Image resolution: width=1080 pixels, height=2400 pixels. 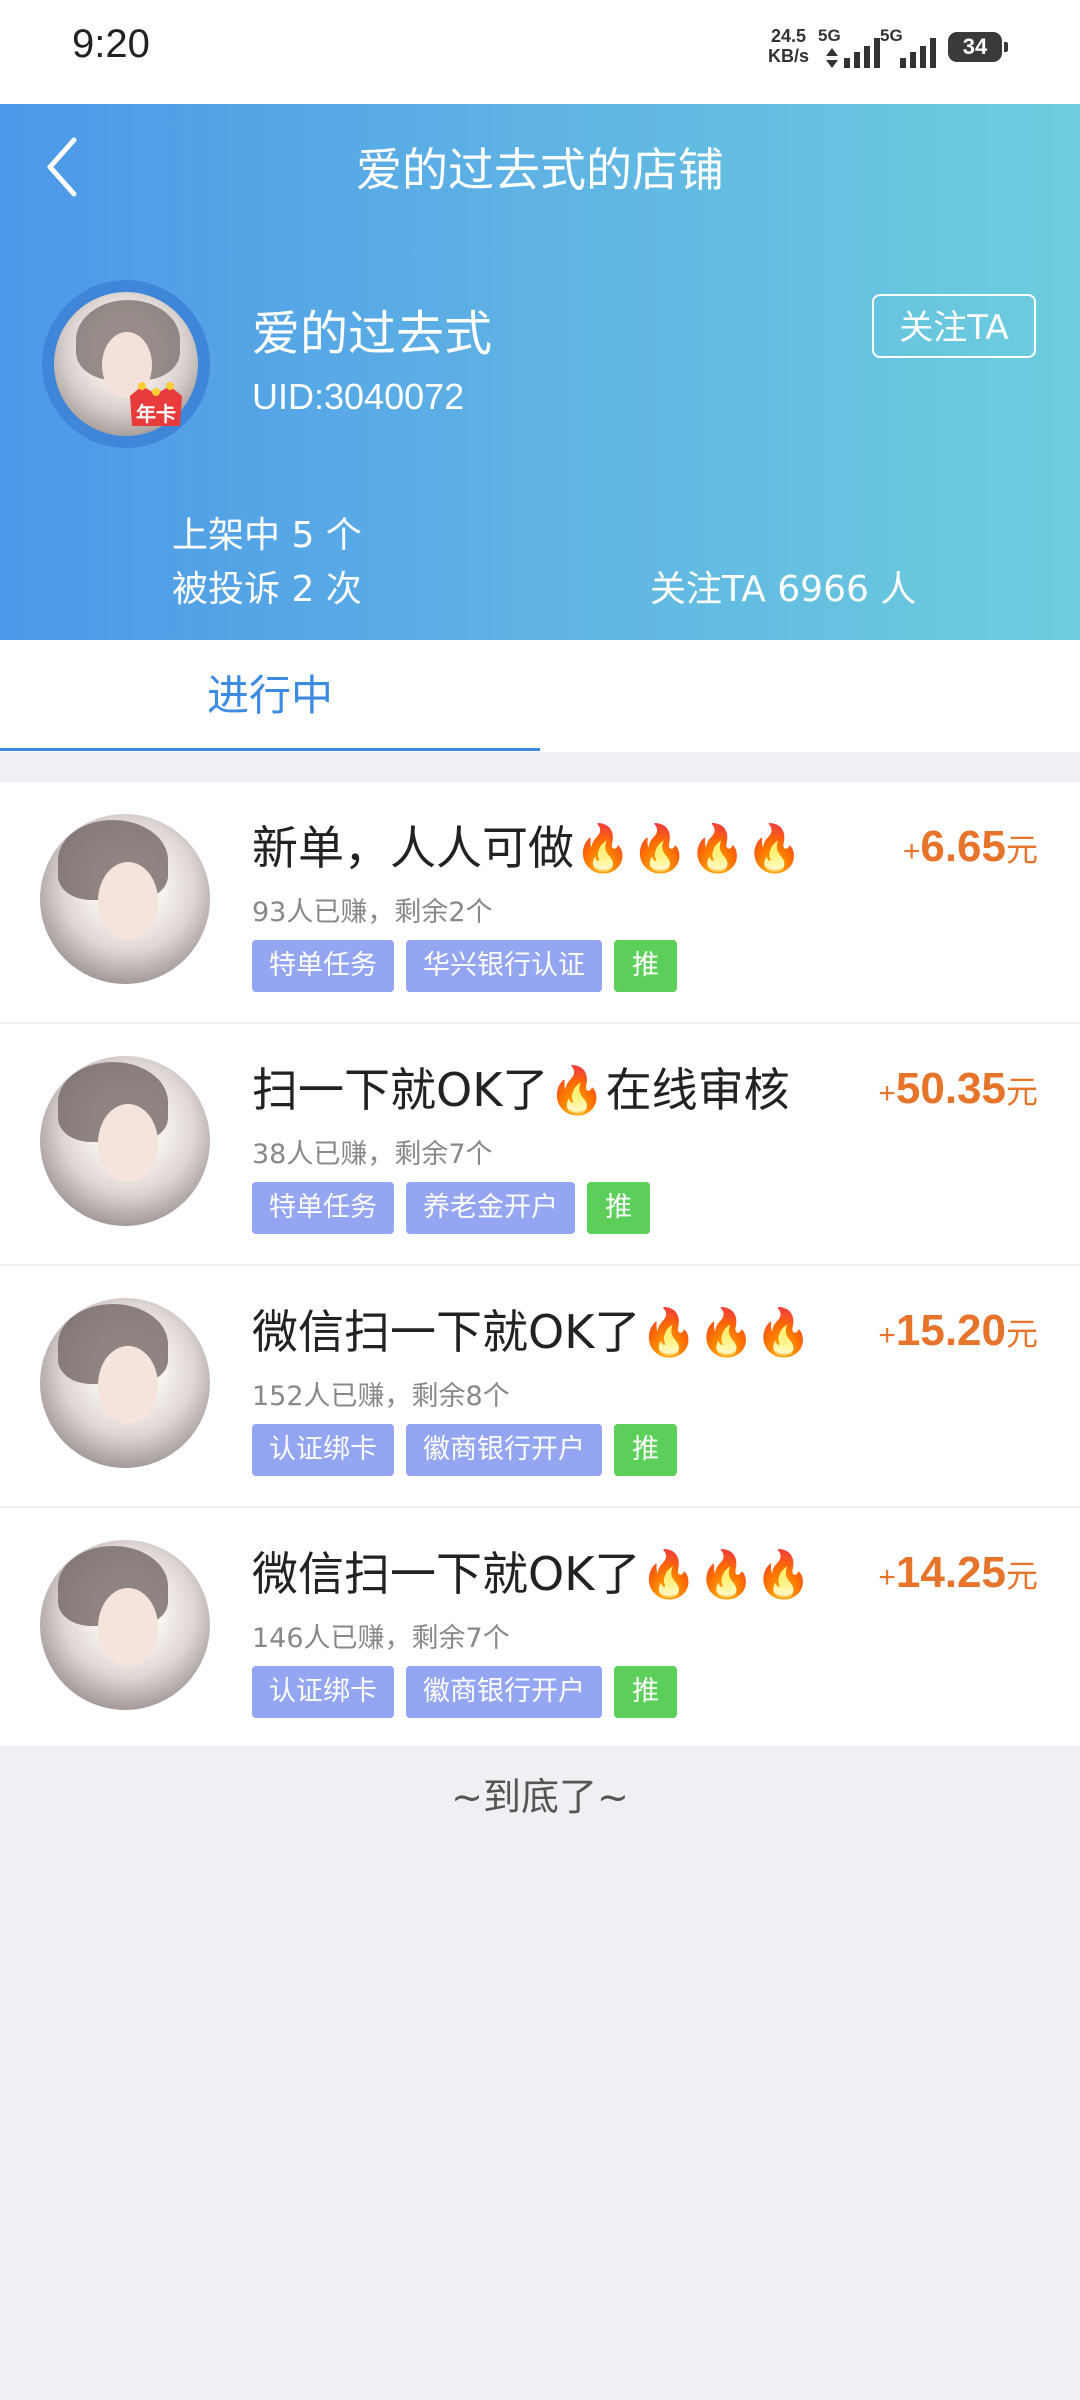 I want to click on task-stats: 152人已赚，剩余8个, so click(x=381, y=1396).